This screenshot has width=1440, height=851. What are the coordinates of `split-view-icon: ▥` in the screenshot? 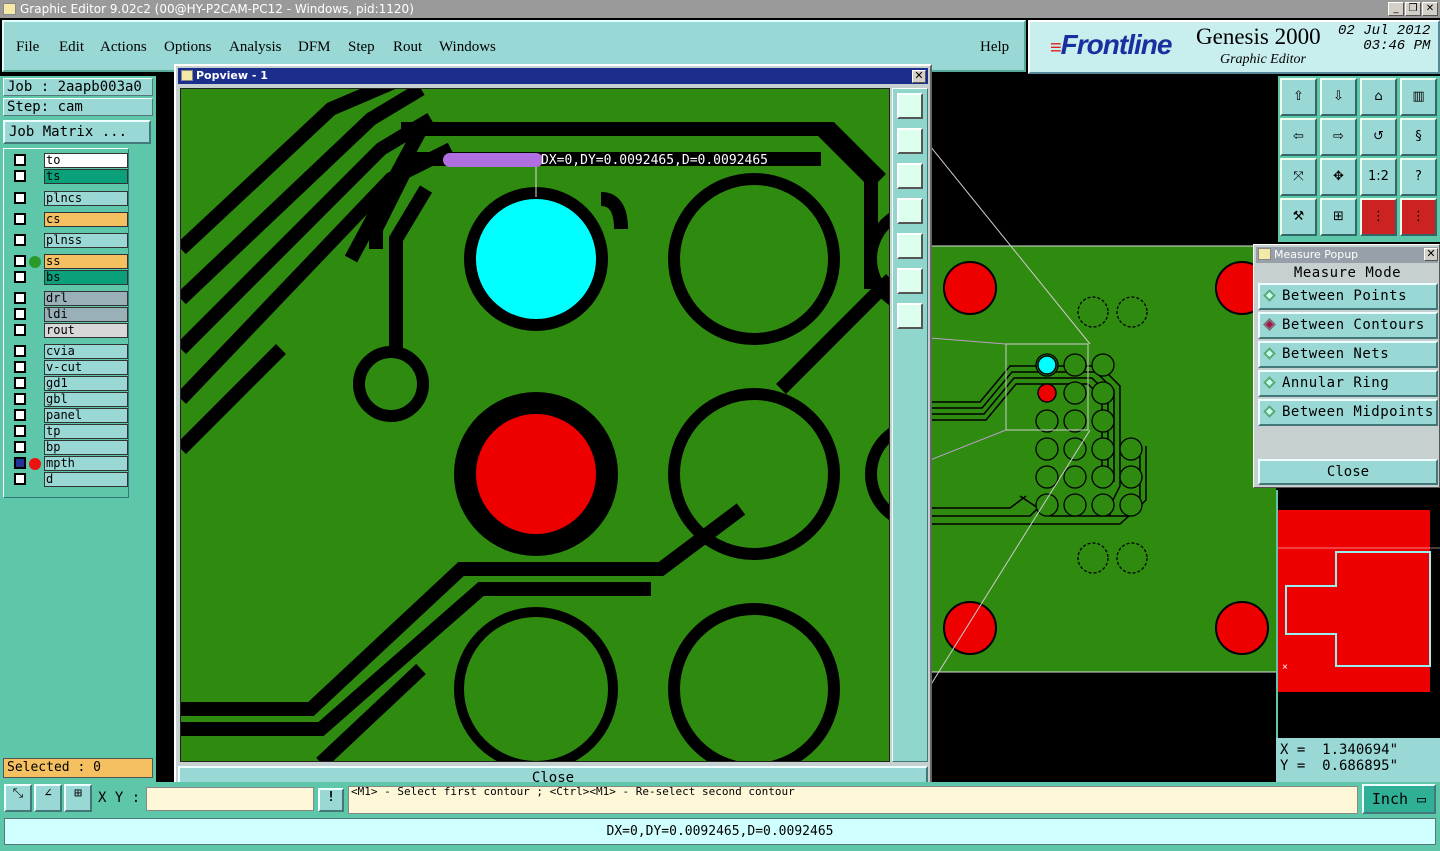 It's located at (1418, 97).